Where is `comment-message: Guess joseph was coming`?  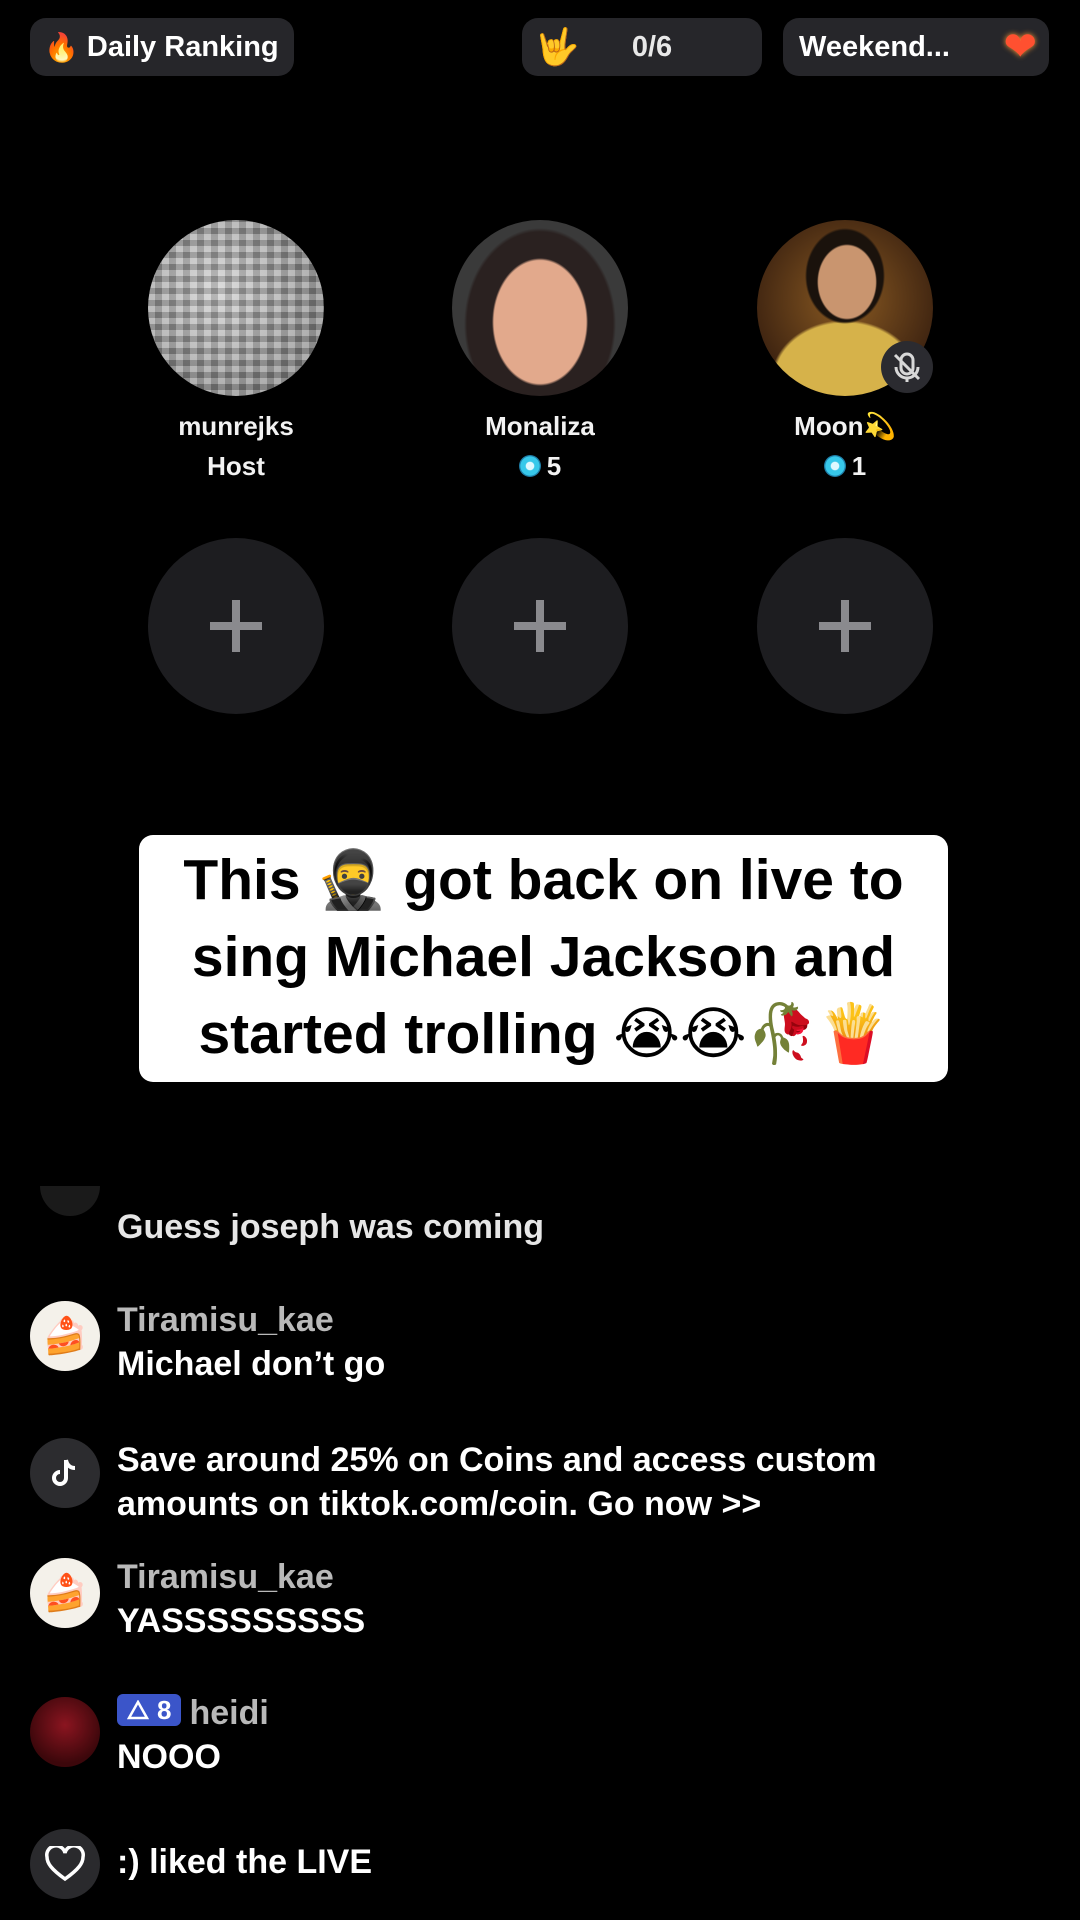 comment-message: Guess joseph was coming is located at coordinates (331, 1227).